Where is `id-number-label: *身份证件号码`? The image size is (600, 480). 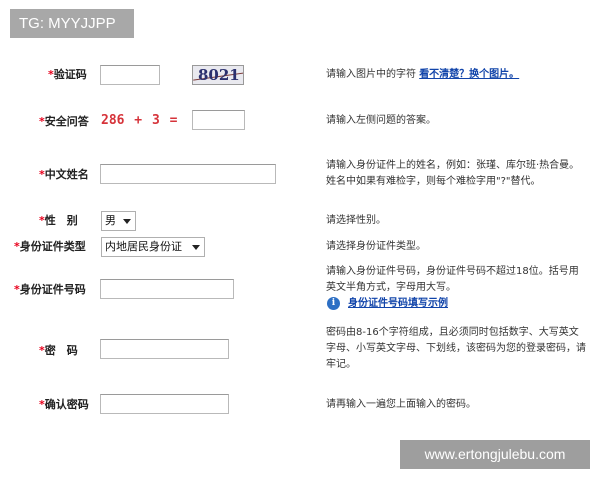
id-number-label: *身份证件号码 is located at coordinates (50, 290).